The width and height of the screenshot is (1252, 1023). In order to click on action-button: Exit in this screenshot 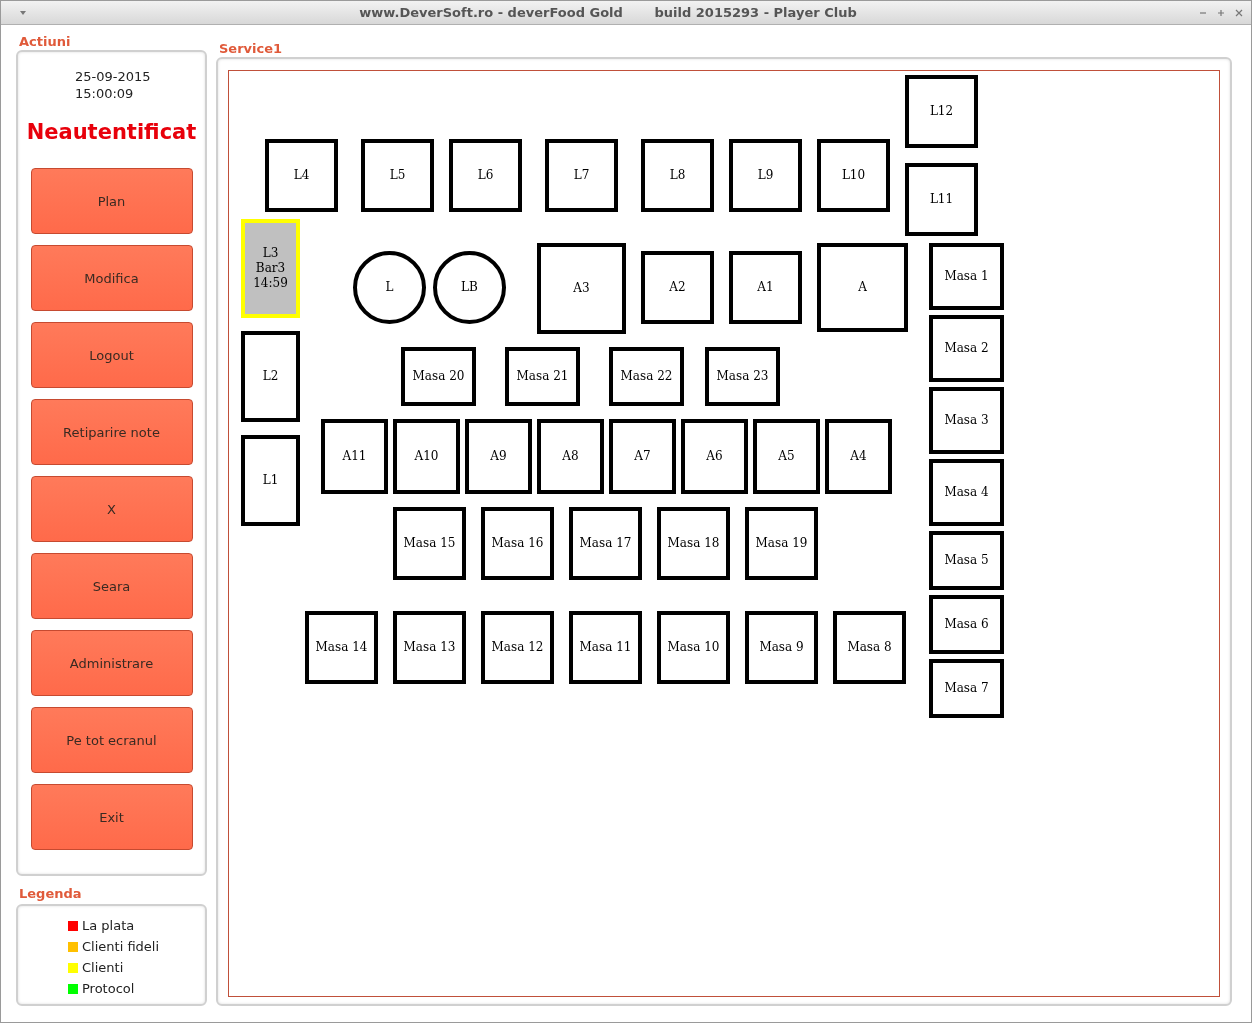, I will do `click(111, 817)`.